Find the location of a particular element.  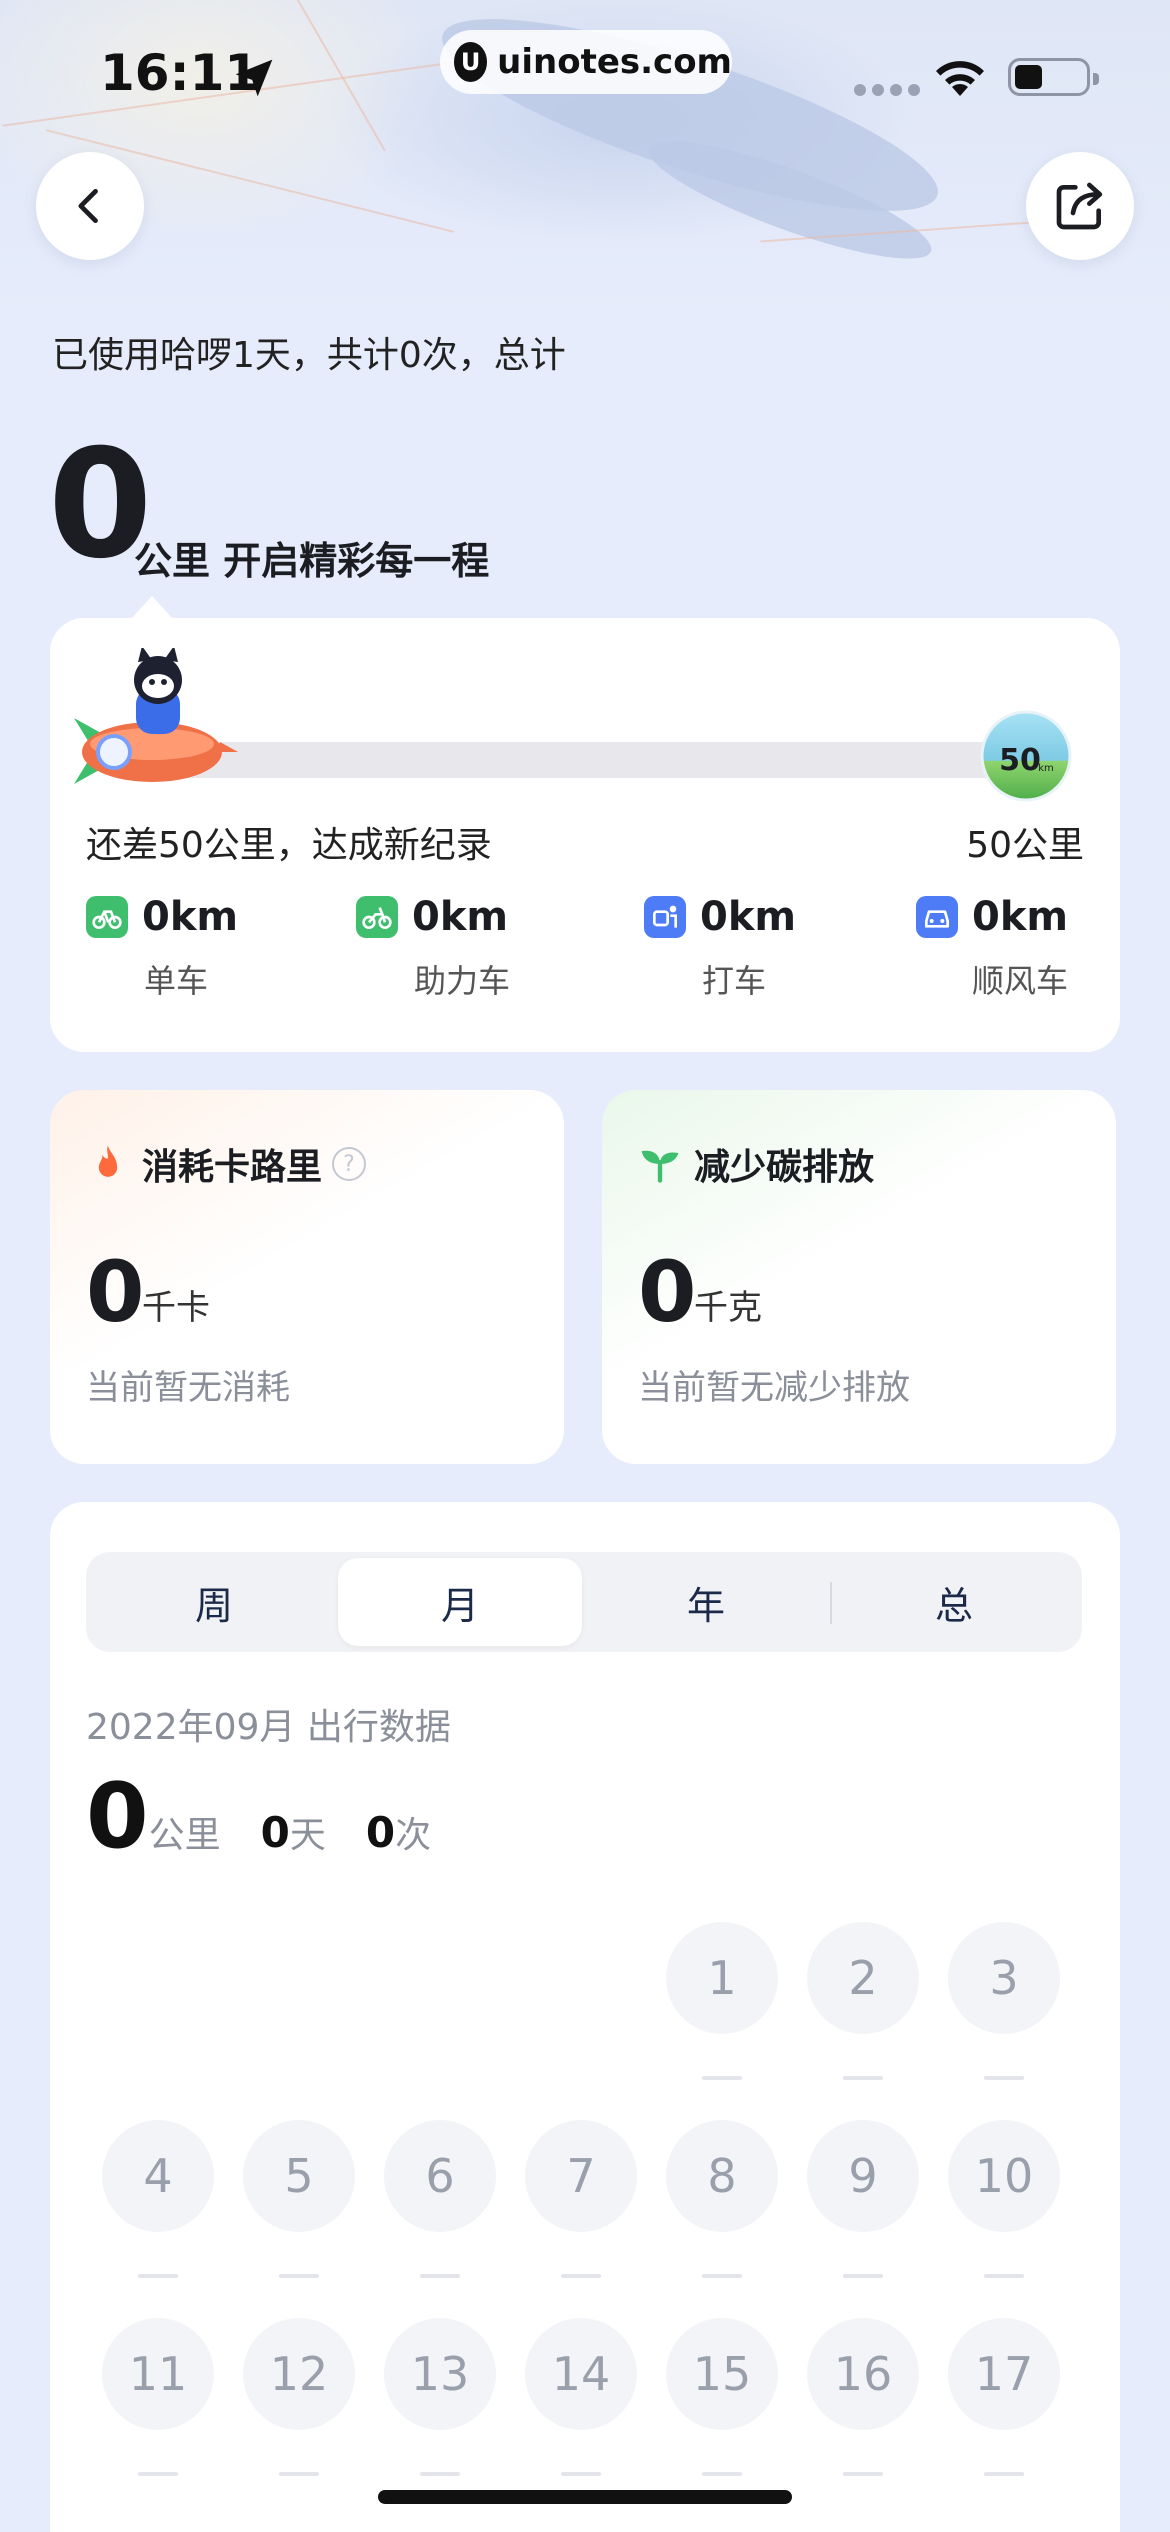

back-button is located at coordinates (90, 206).